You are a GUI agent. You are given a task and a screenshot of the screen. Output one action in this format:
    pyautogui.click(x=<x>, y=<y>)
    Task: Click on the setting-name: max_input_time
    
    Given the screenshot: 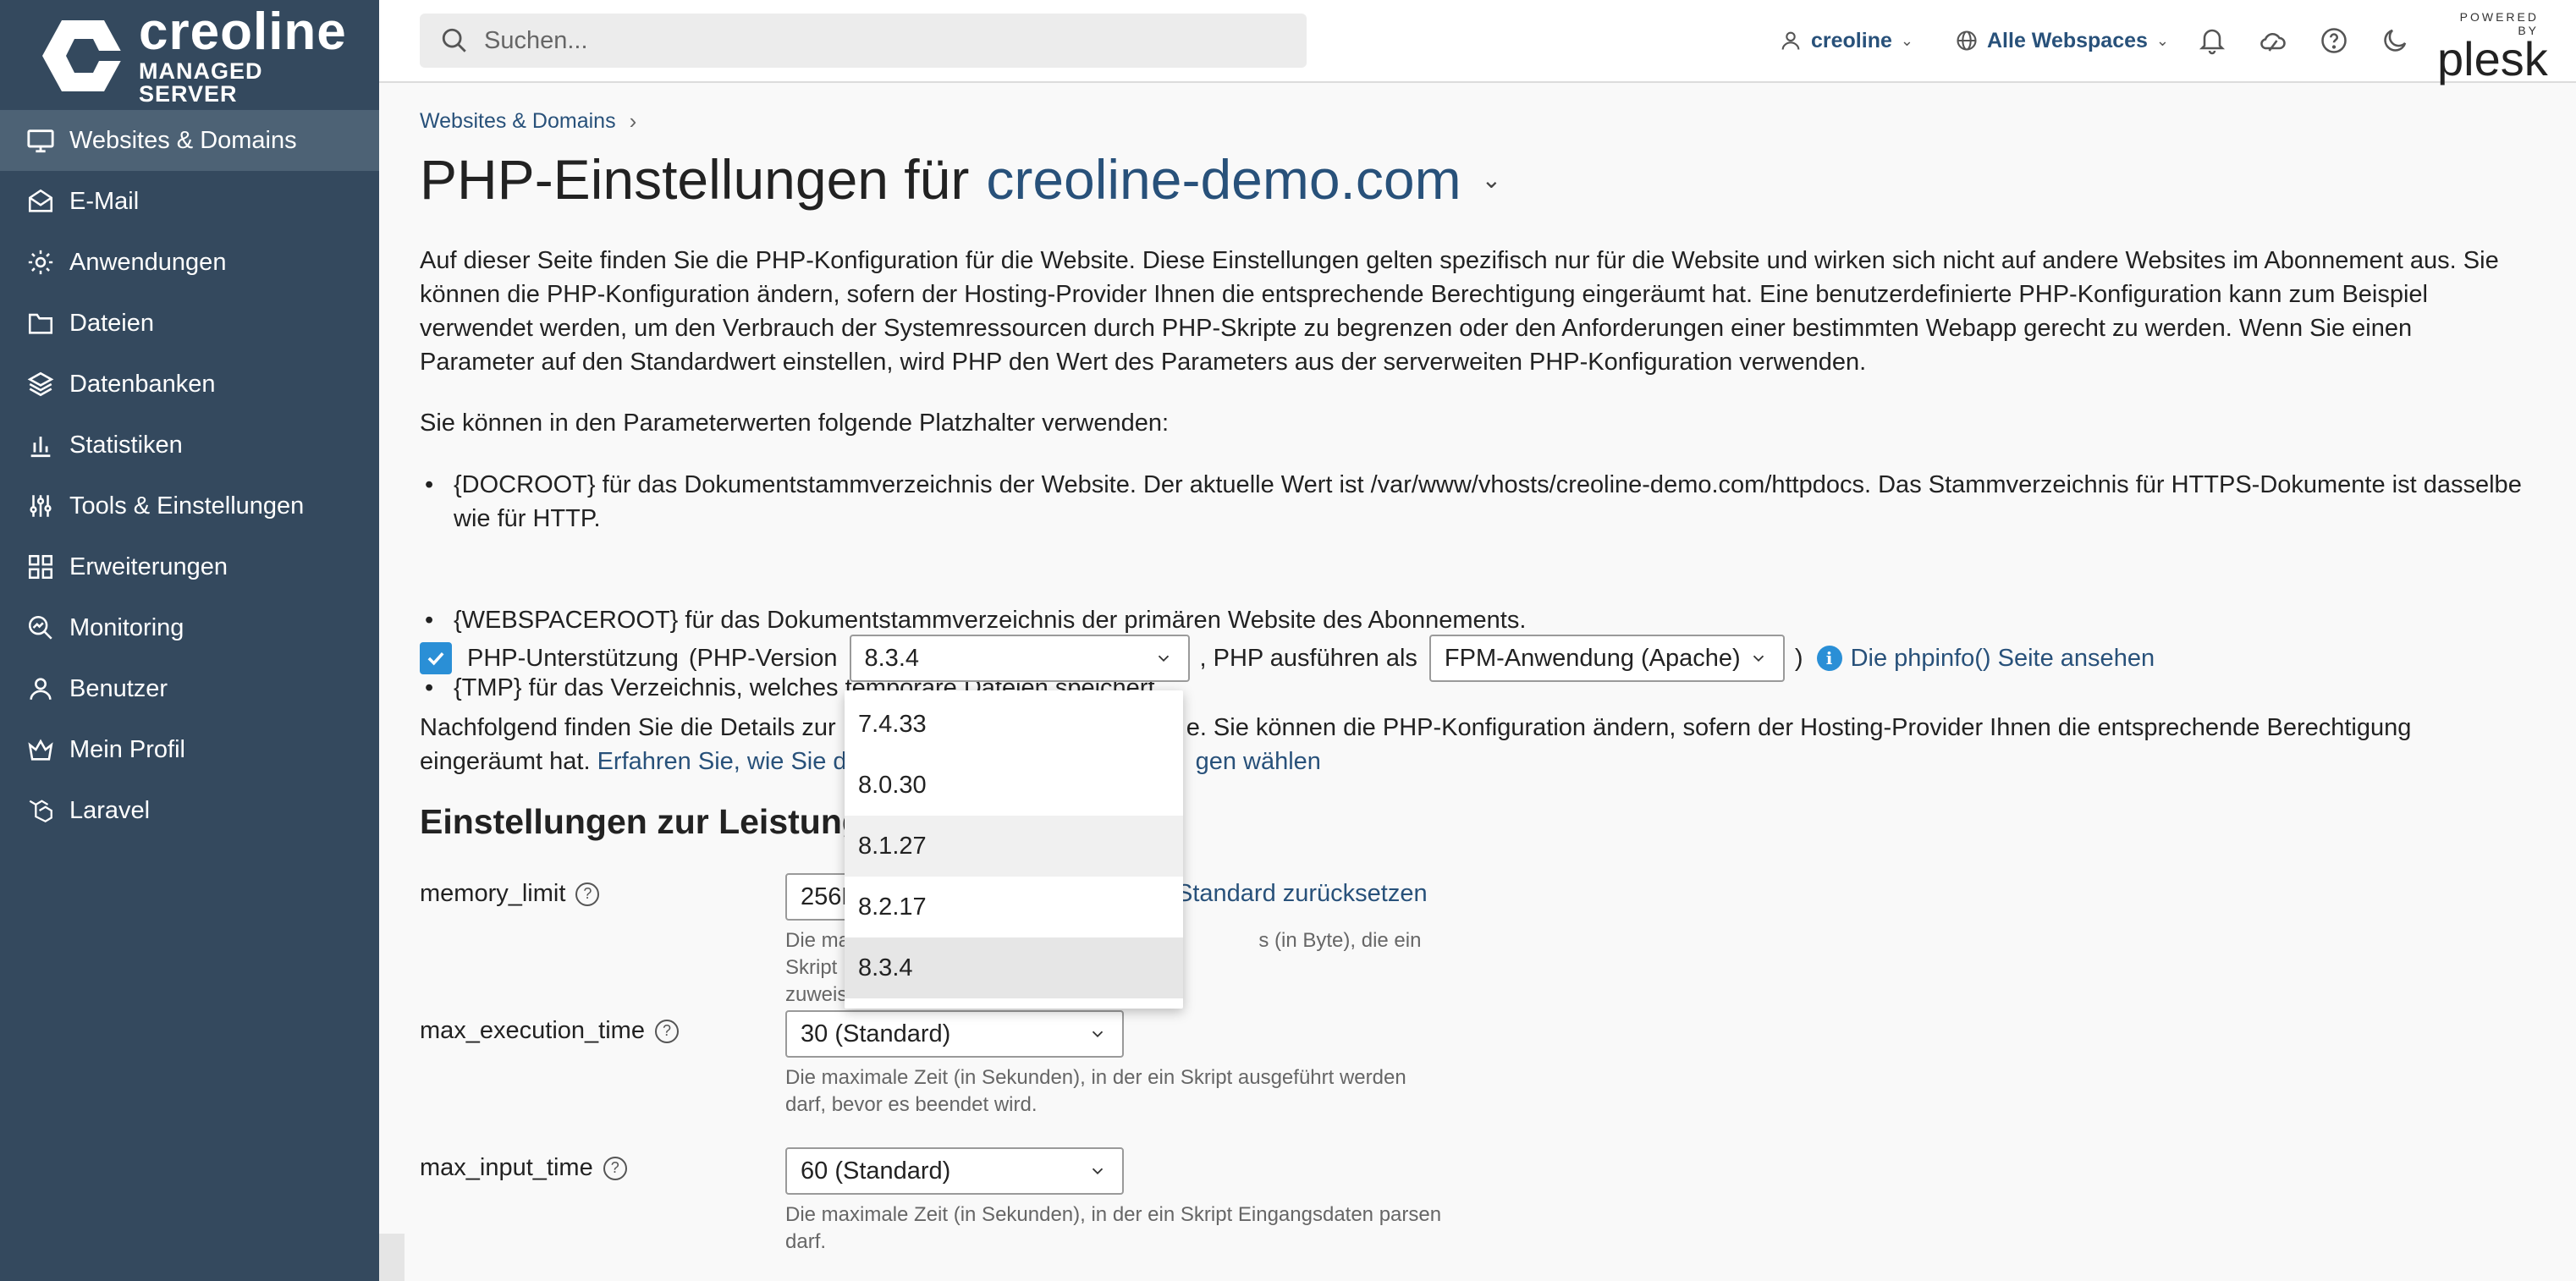 What is the action you would take?
    pyautogui.click(x=506, y=1167)
    